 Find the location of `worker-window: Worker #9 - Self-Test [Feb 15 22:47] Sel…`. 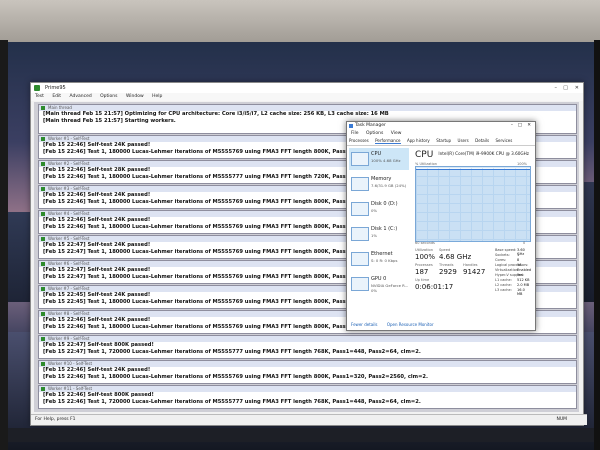

worker-window: Worker #9 - Self-Test [Feb 15 22:47] Sel… is located at coordinates (307, 347).